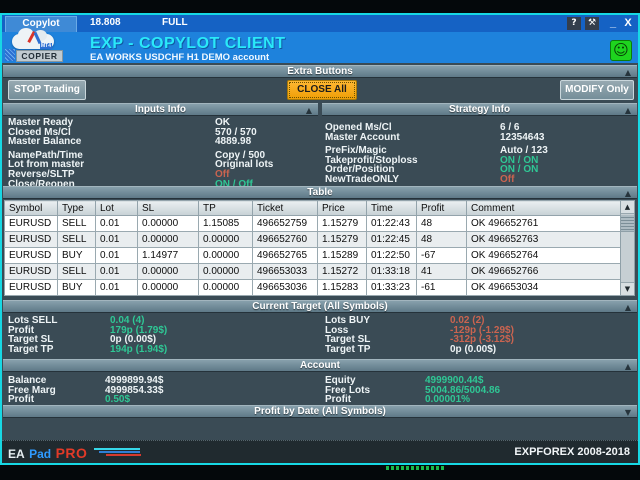 This screenshot has height=480, width=640. What do you see at coordinates (285, 208) in the screenshot?
I see `col-header: Ticket` at bounding box center [285, 208].